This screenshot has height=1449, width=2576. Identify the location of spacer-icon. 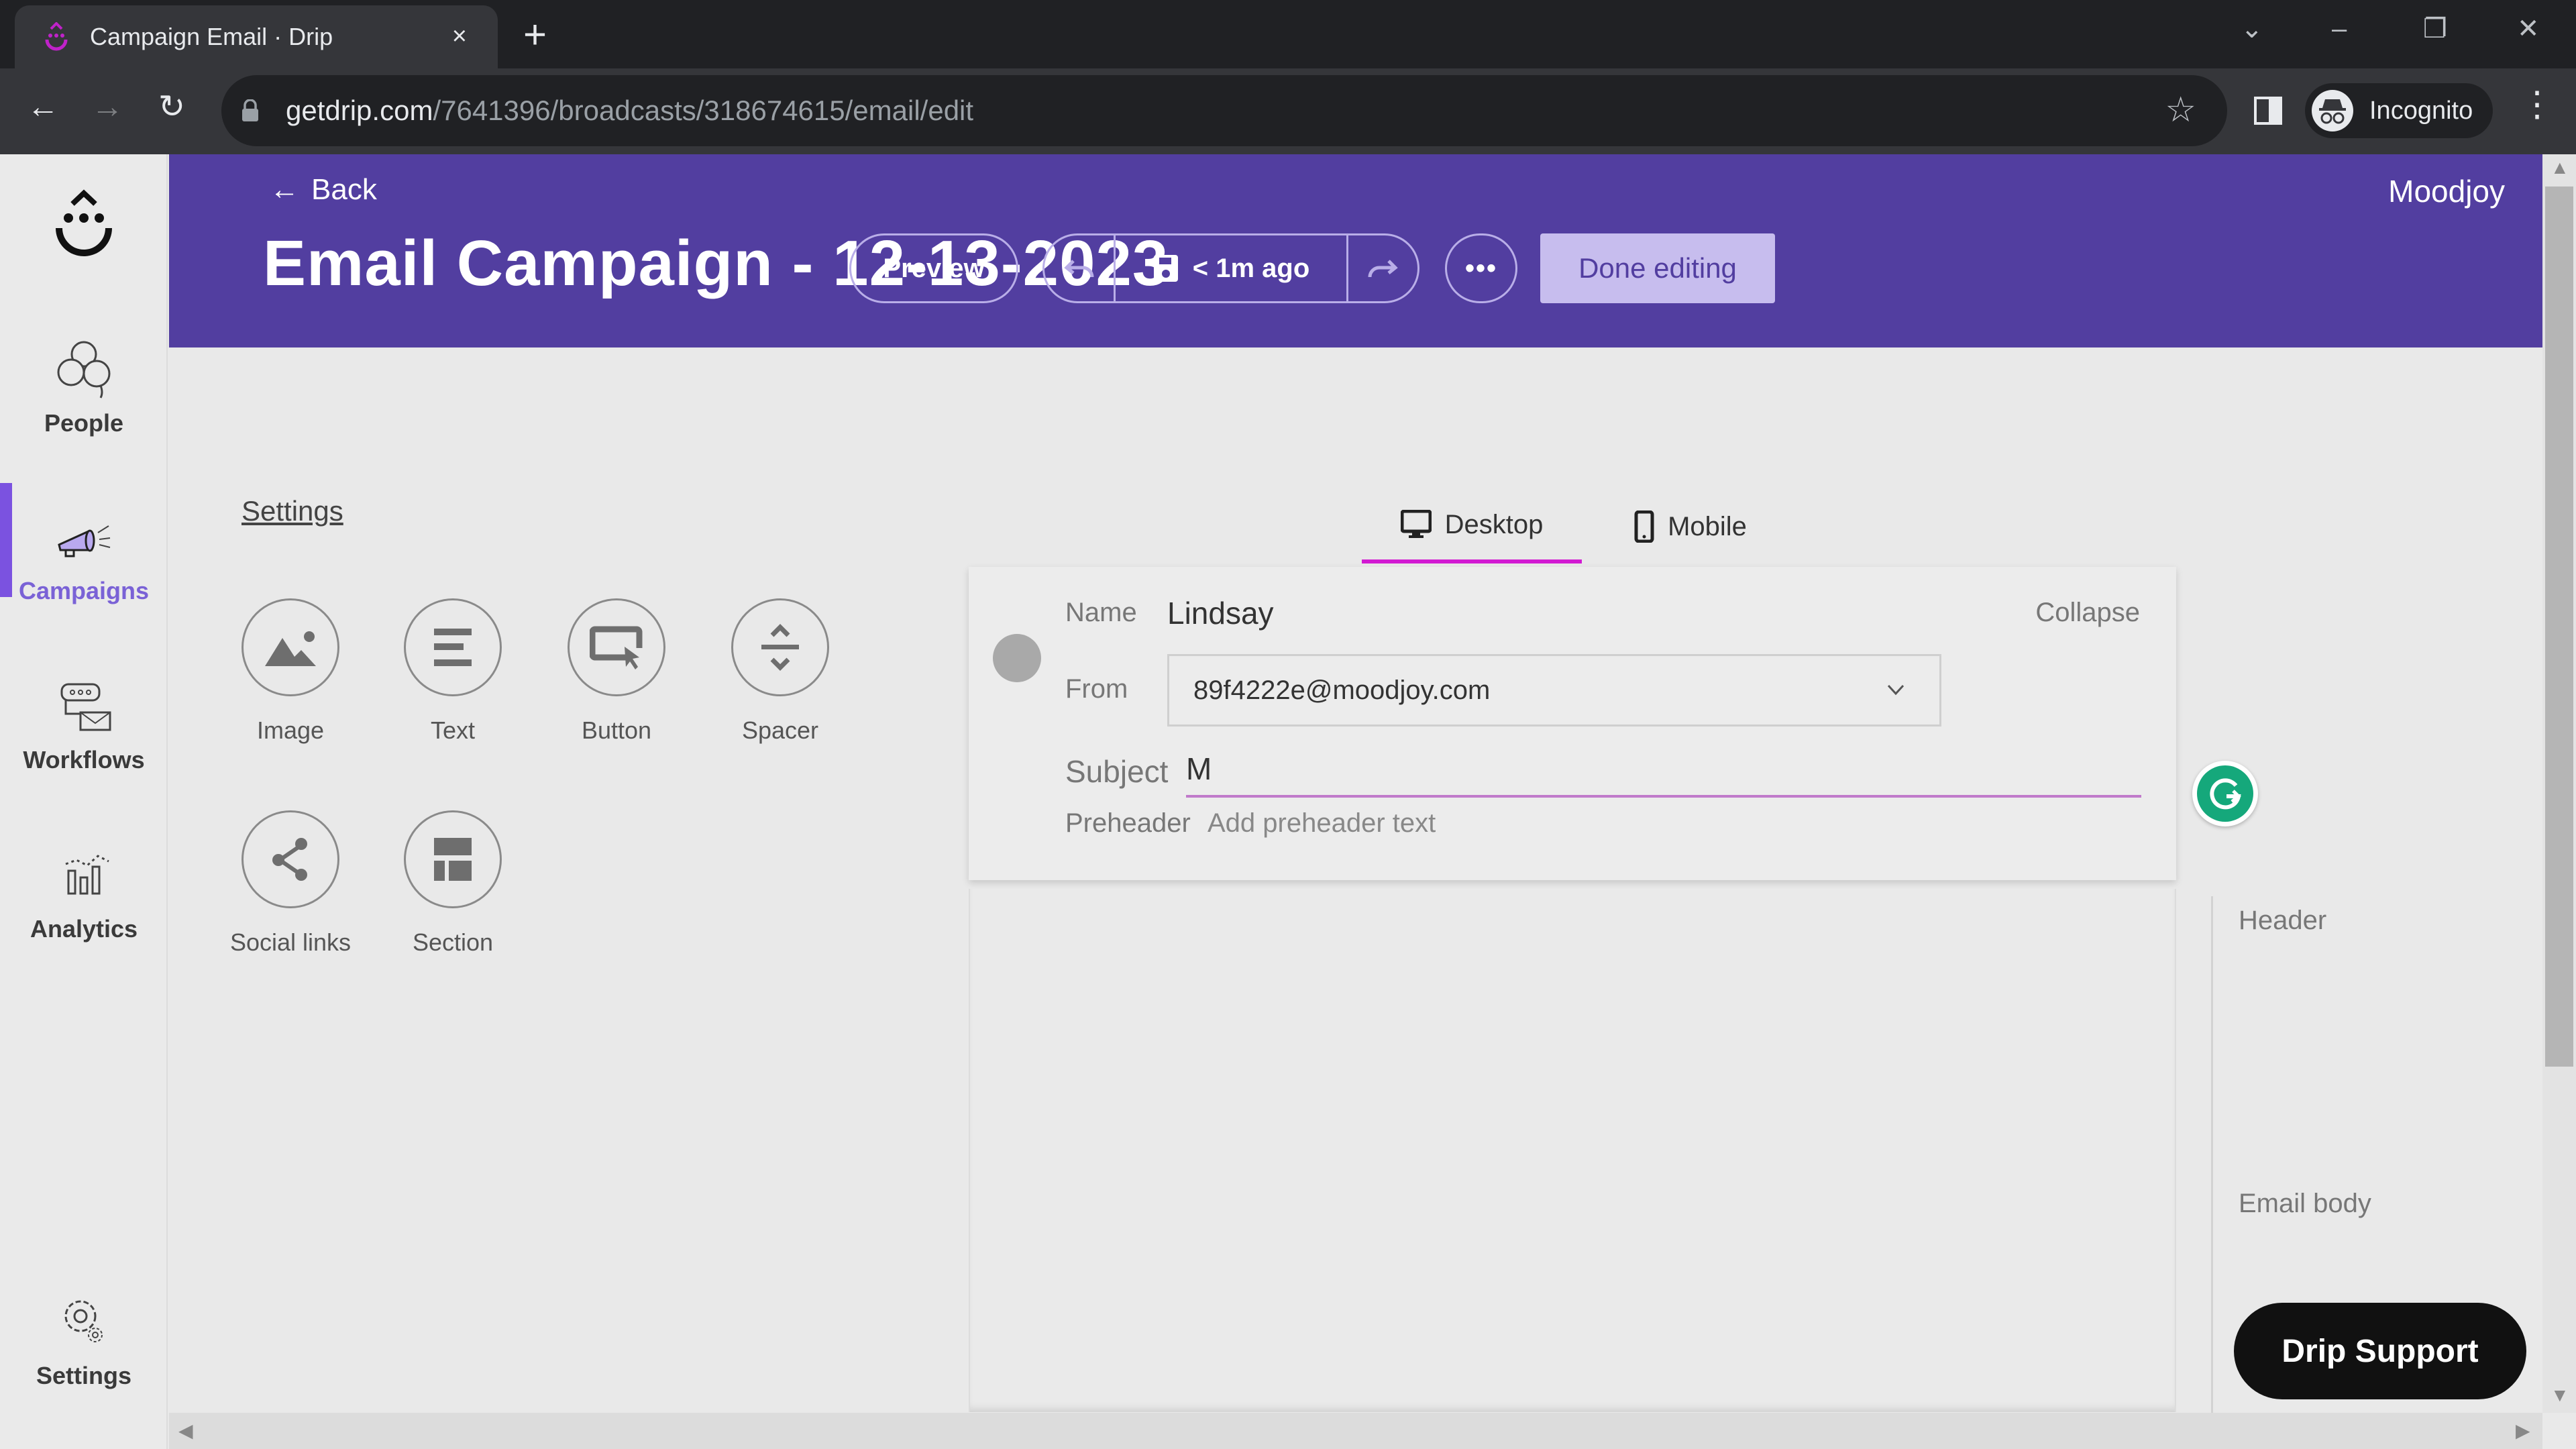
(780, 647).